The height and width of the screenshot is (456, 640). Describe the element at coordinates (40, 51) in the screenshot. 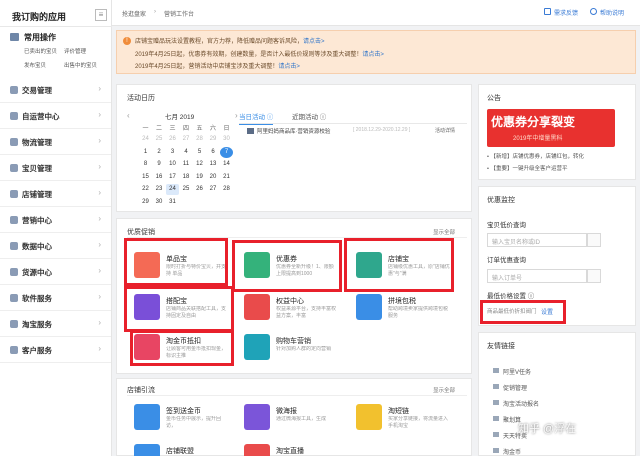

I see `quick-link: 已卖出的宝贝` at that location.